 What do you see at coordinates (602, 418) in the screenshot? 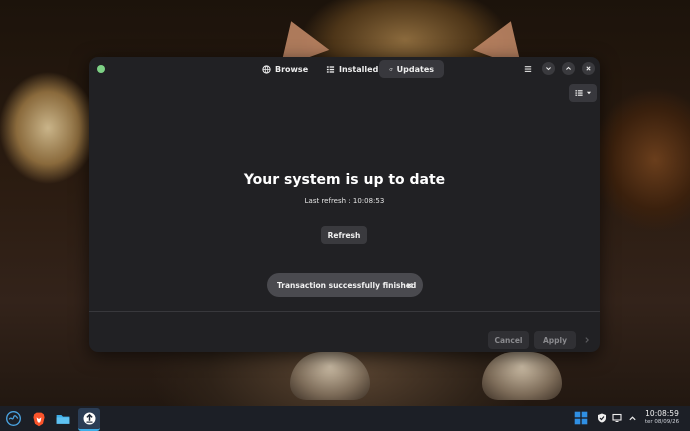
I see `shield-icon` at bounding box center [602, 418].